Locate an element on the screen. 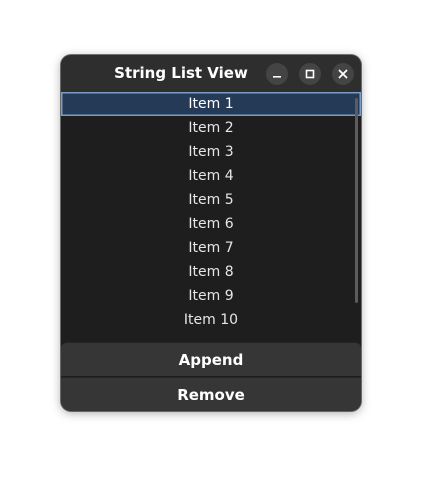 This screenshot has width=422, height=479. list-item: Item 9 is located at coordinates (211, 296).